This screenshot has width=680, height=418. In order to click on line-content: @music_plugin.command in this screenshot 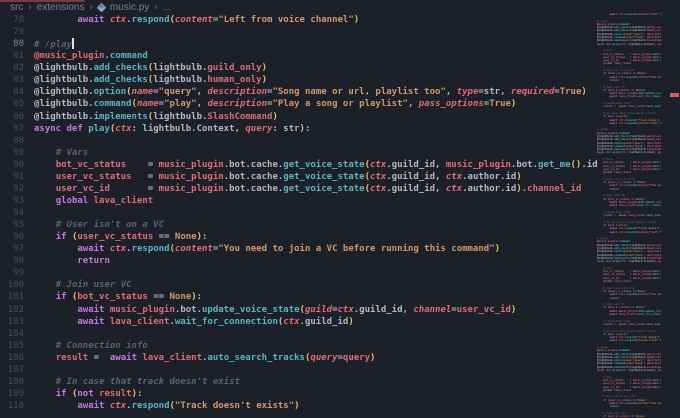, I will do `click(86, 56)`.